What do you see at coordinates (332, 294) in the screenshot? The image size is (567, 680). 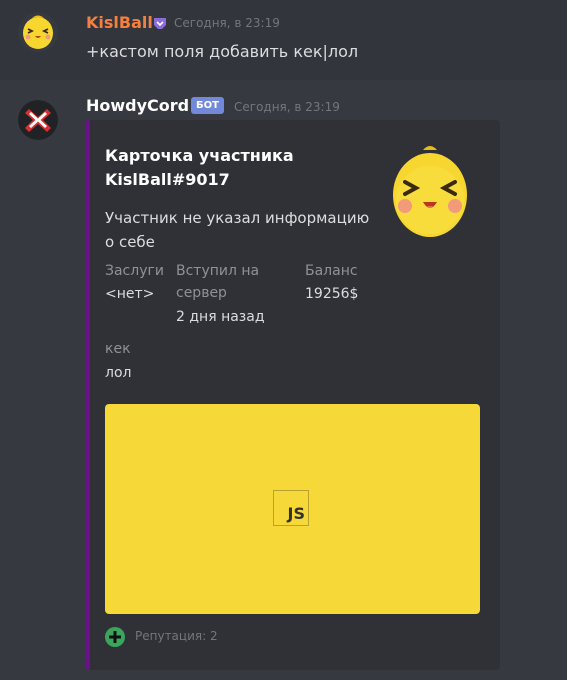 I see `field-value-balance: 19256$` at bounding box center [332, 294].